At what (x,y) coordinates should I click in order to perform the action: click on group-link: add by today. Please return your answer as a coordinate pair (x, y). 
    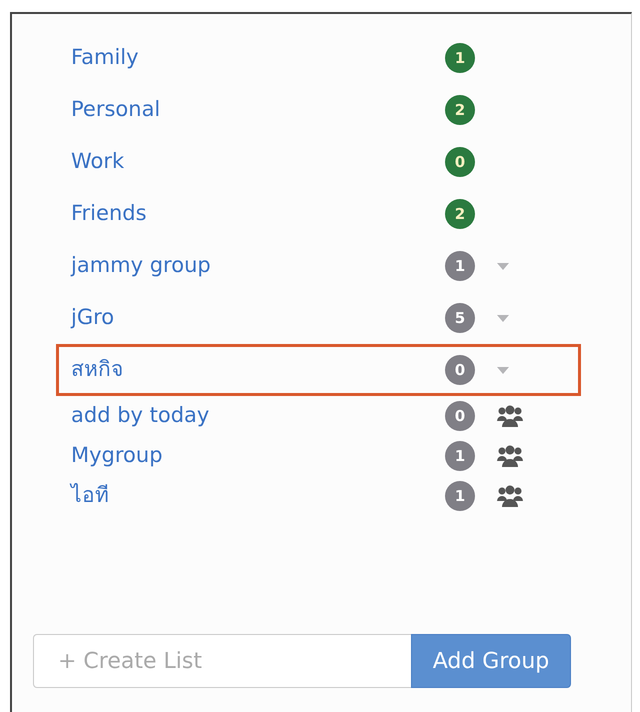
    Looking at the image, I should click on (140, 415).